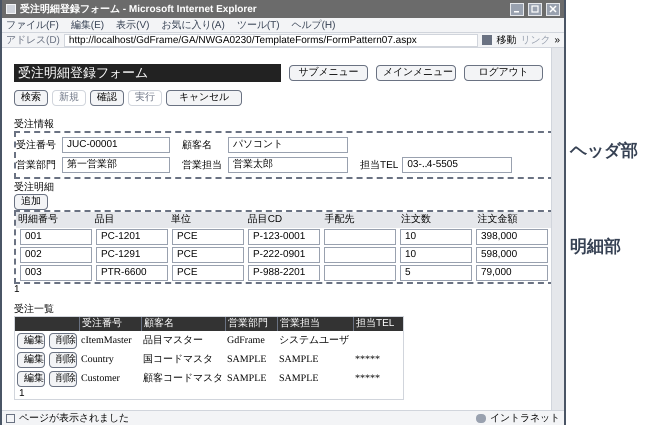 Image resolution: width=652 pixels, height=425 pixels. Describe the element at coordinates (258, 25) in the screenshot. I see `menu-item: ツール(T)` at that location.